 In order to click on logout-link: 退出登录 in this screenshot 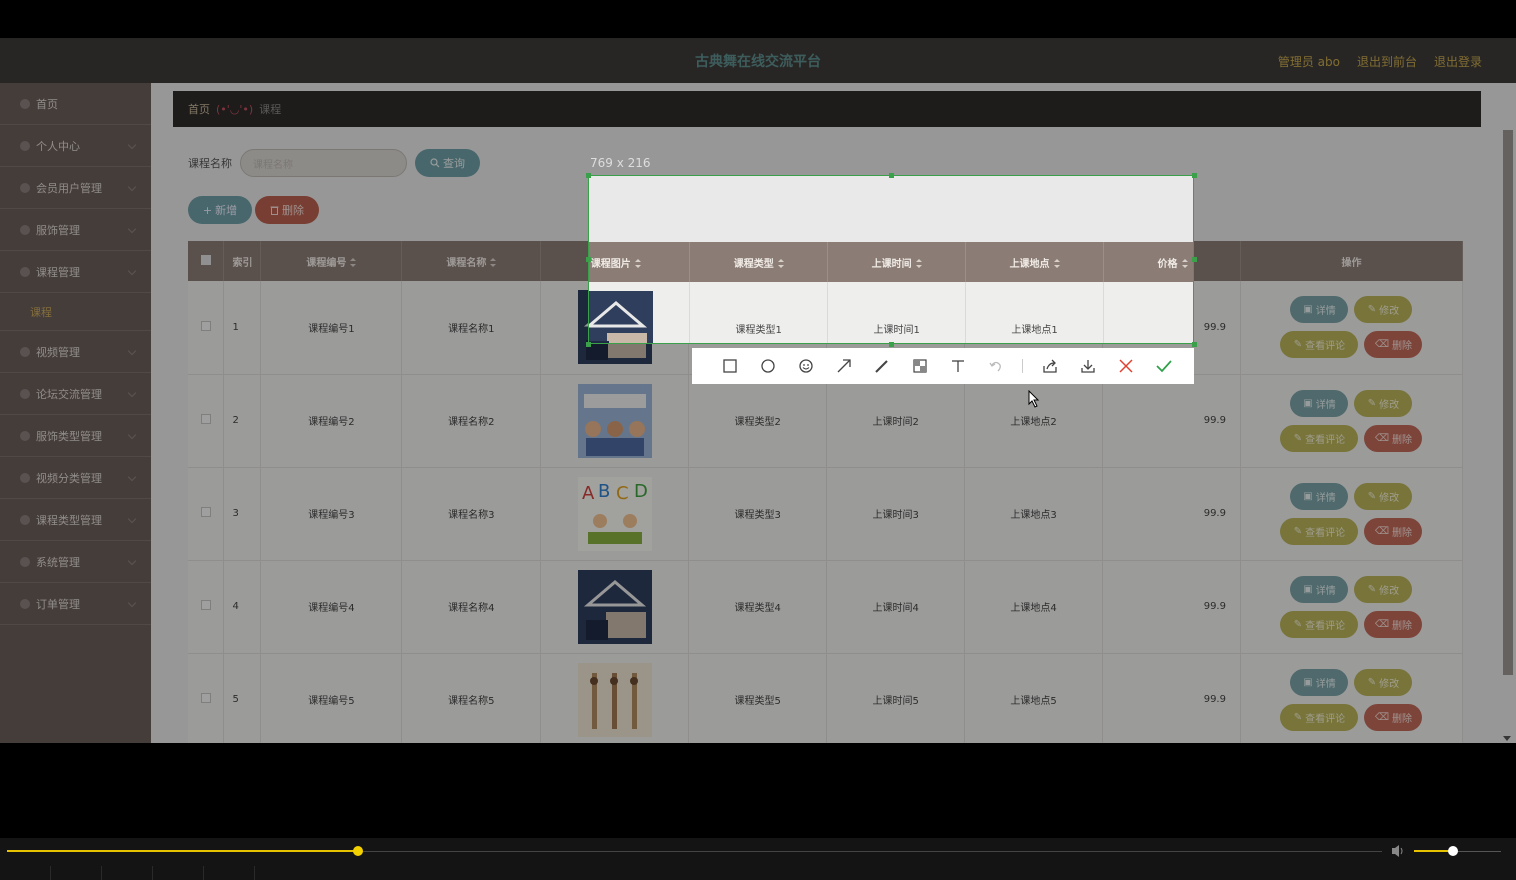, I will do `click(1458, 61)`.